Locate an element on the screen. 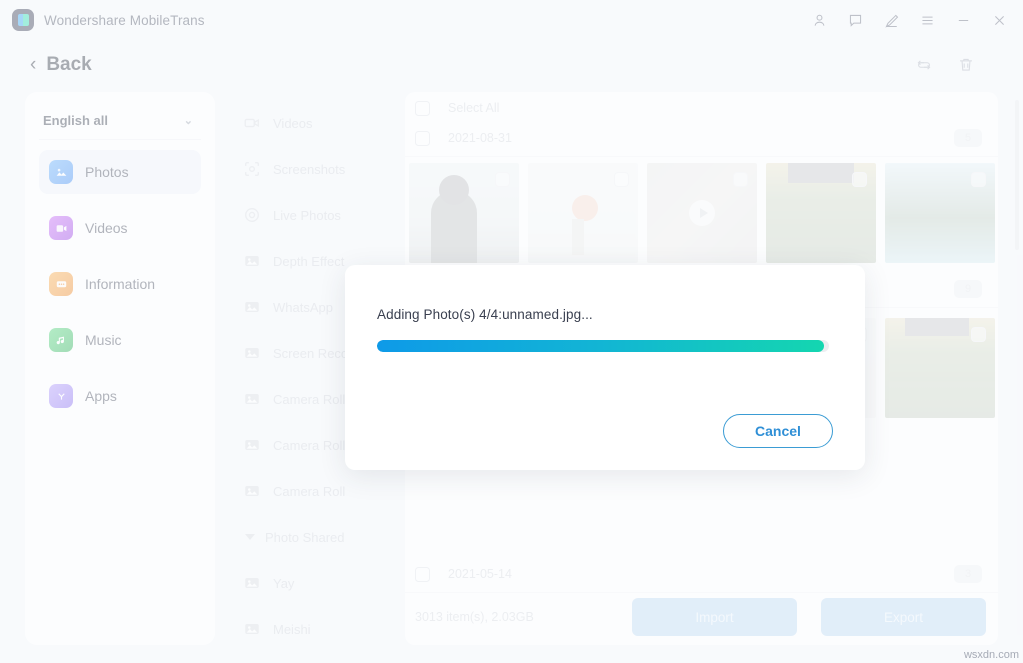  dialog-actions: Cancel is located at coordinates (778, 431).